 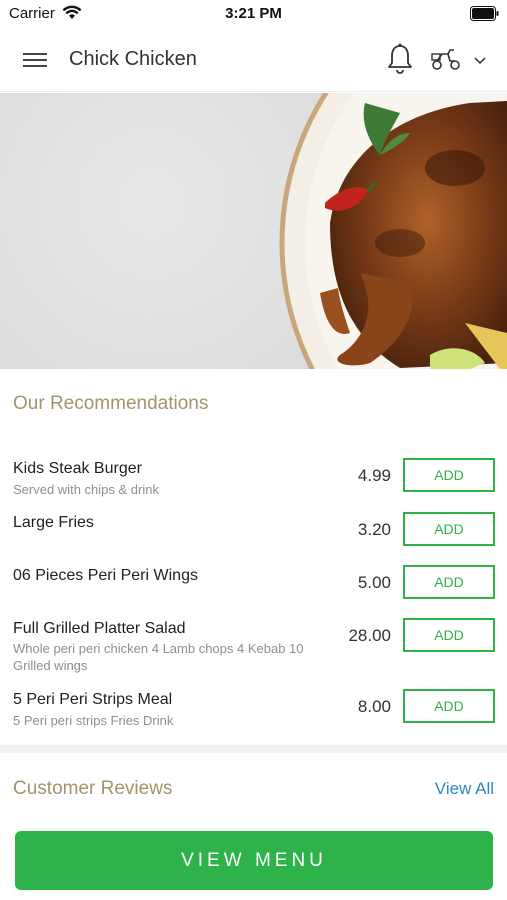 I want to click on section-divider, so click(x=253, y=749).